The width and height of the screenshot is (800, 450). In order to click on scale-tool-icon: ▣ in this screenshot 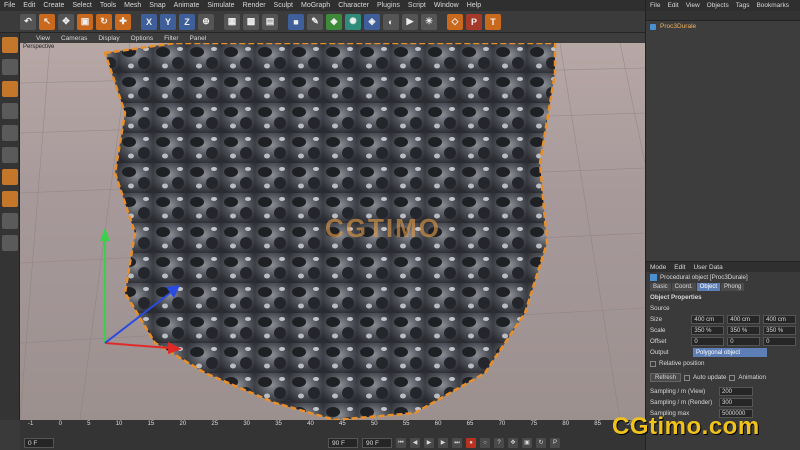, I will do `click(85, 21)`.